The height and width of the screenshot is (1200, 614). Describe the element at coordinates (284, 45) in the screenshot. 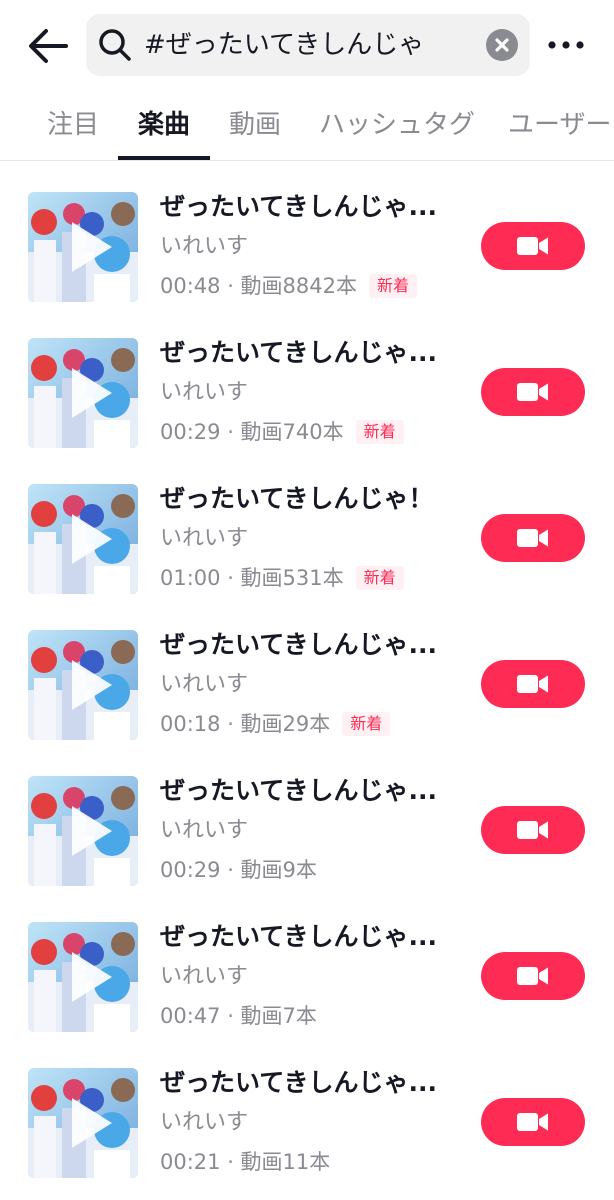

I see `search-input: #ぜったいてきしんじゃ` at that location.